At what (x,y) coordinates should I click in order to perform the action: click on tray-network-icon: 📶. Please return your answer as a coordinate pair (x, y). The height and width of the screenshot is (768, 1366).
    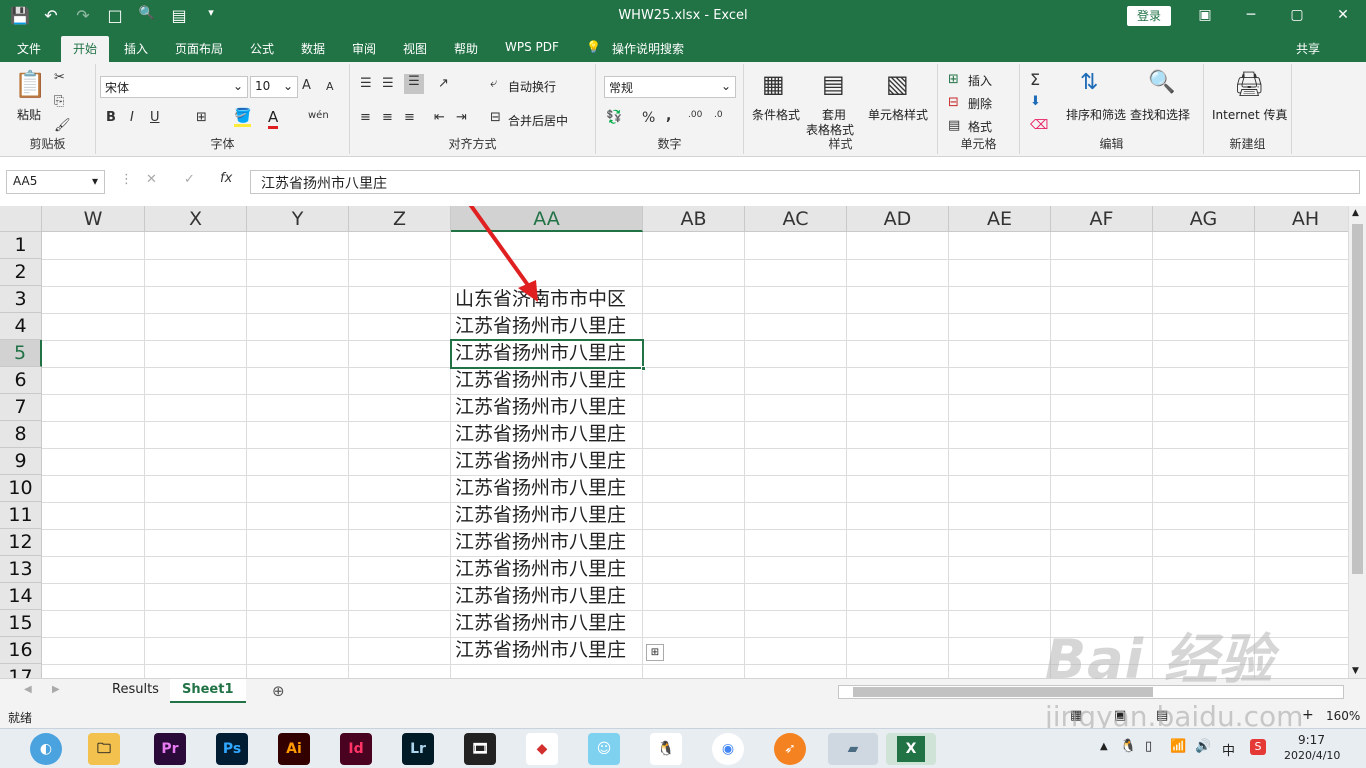
    Looking at the image, I should click on (1178, 746).